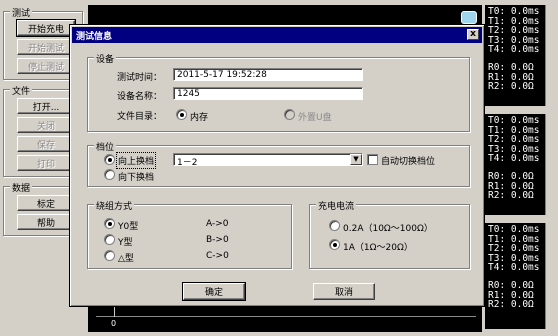  Describe the element at coordinates (289, 114) in the screenshot. I see `dir-usb-radio` at that location.